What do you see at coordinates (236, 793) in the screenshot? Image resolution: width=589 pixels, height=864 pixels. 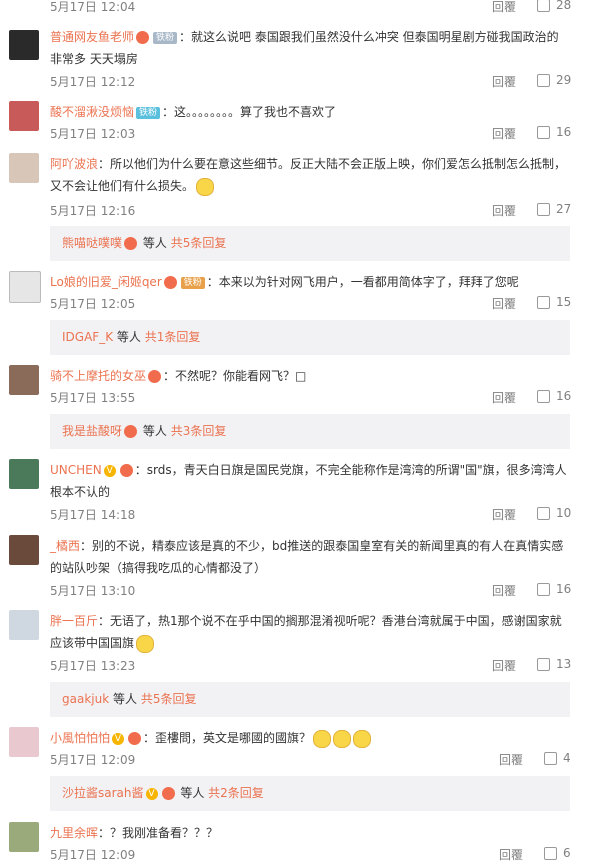 I see `more-replies-link: 共2条回复` at bounding box center [236, 793].